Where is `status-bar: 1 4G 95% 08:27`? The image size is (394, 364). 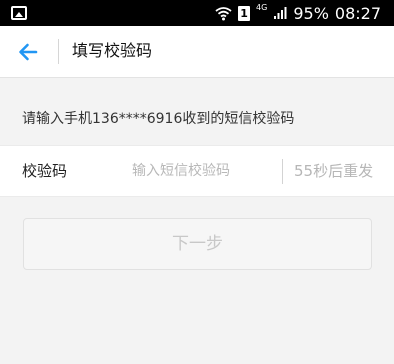
status-bar: 1 4G 95% 08:27 is located at coordinates (197, 13).